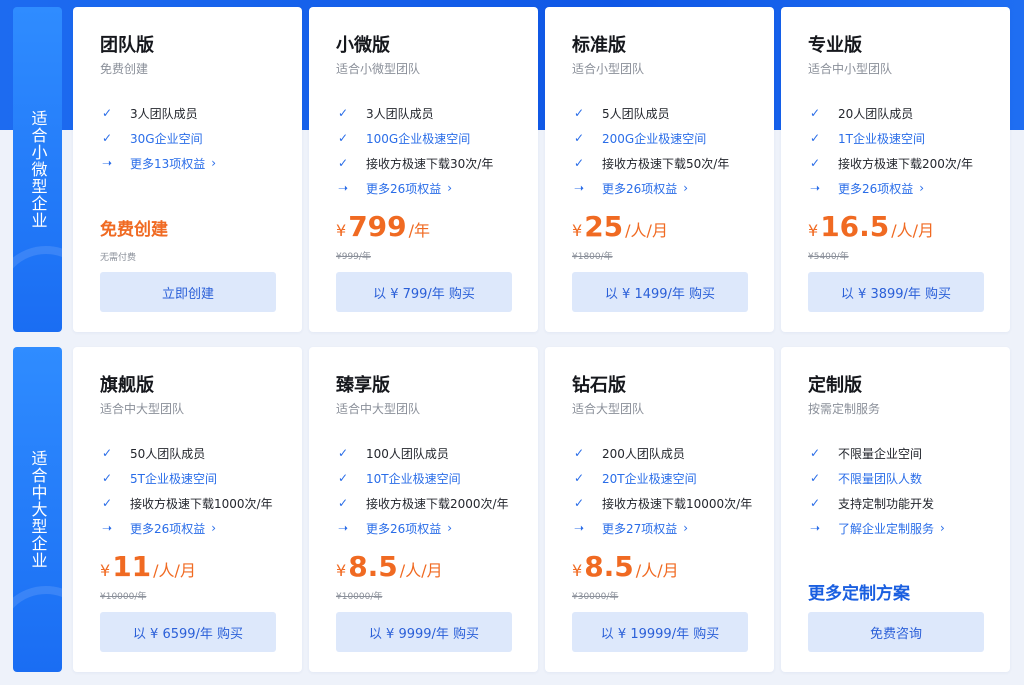 This screenshot has height=685, width=1024. I want to click on purchase-button: 以 ¥ 9999/年 购买, so click(424, 632).